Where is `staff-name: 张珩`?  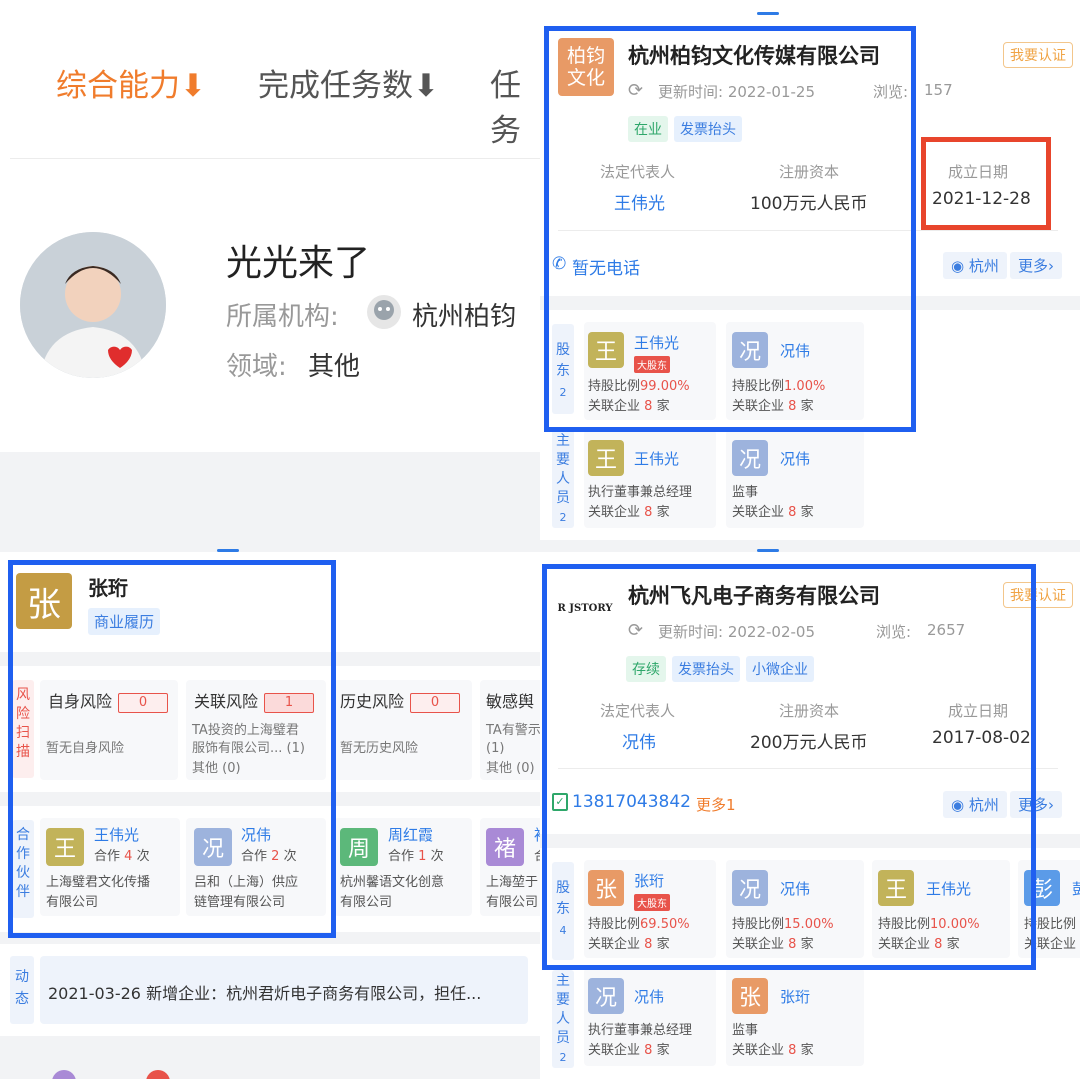
staff-name: 张珩 is located at coordinates (795, 996).